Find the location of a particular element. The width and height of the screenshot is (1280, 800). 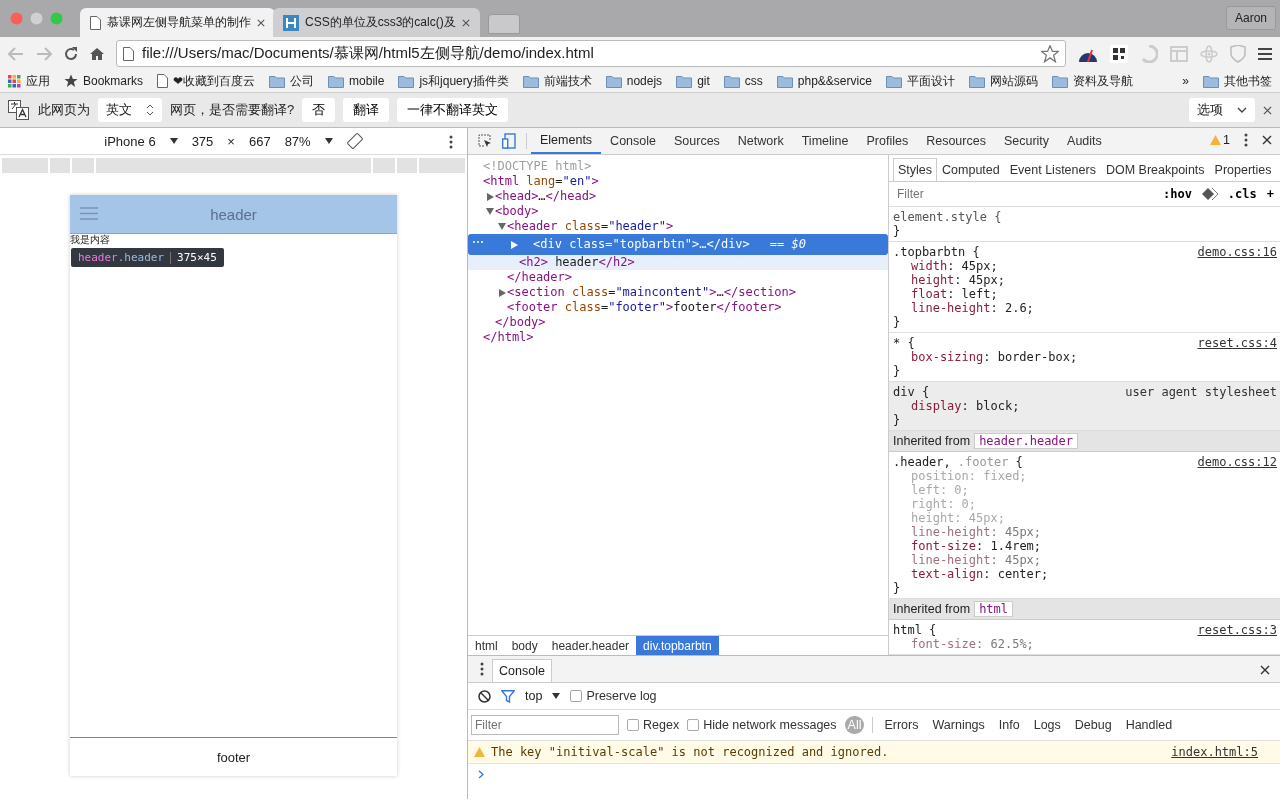

sidebar-tab: Computed is located at coordinates (971, 169).